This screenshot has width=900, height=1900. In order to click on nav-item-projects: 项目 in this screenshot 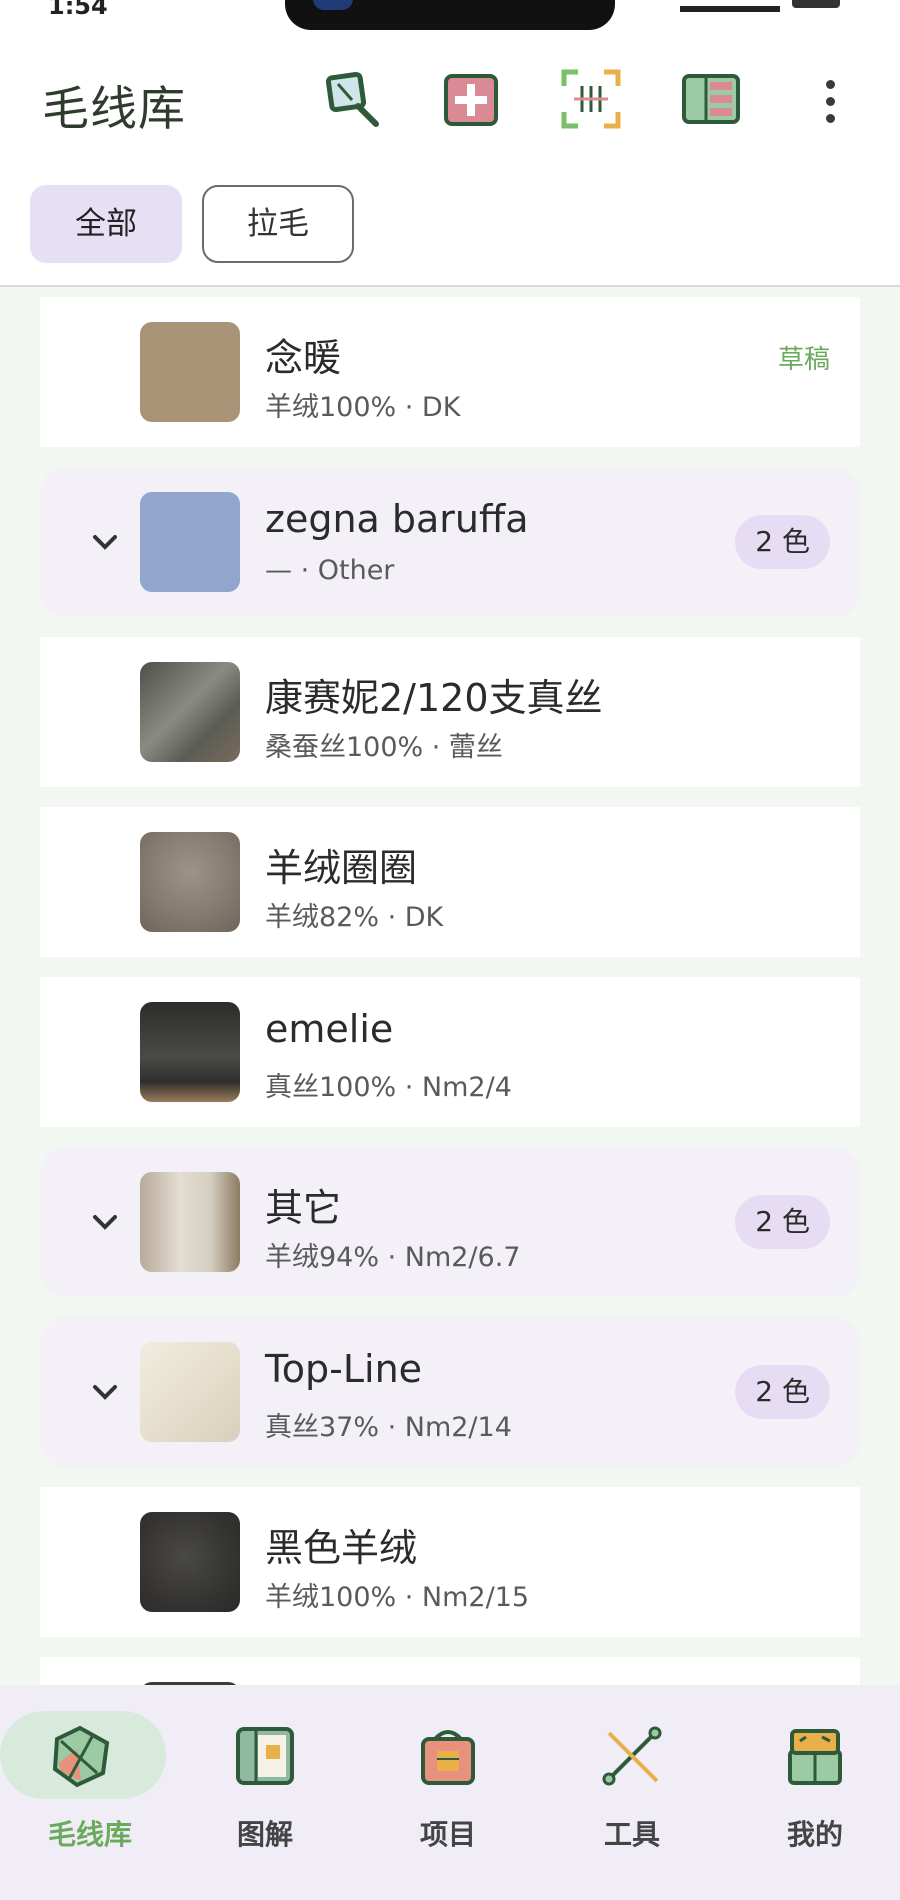, I will do `click(448, 1792)`.